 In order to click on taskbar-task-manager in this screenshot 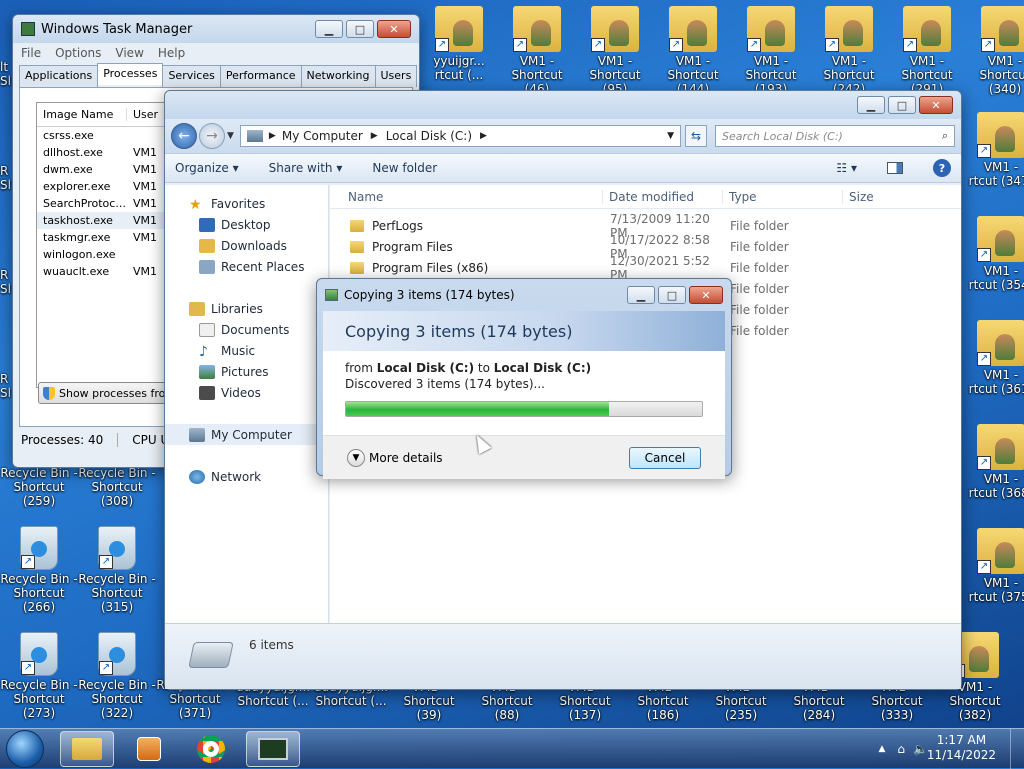, I will do `click(273, 748)`.